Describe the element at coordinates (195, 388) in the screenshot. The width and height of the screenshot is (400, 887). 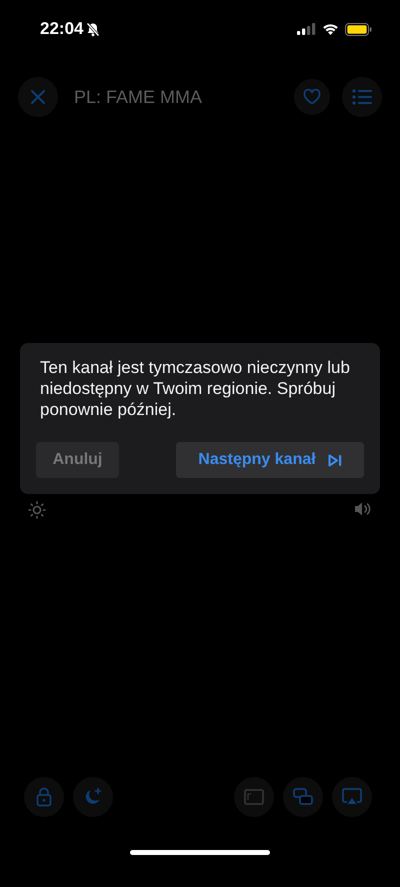
I see `alert-message: Ten kanał jest tymczasowo nieczynny lub niedostępny w Twoim regionie. Spróbuj ponownie później.` at that location.